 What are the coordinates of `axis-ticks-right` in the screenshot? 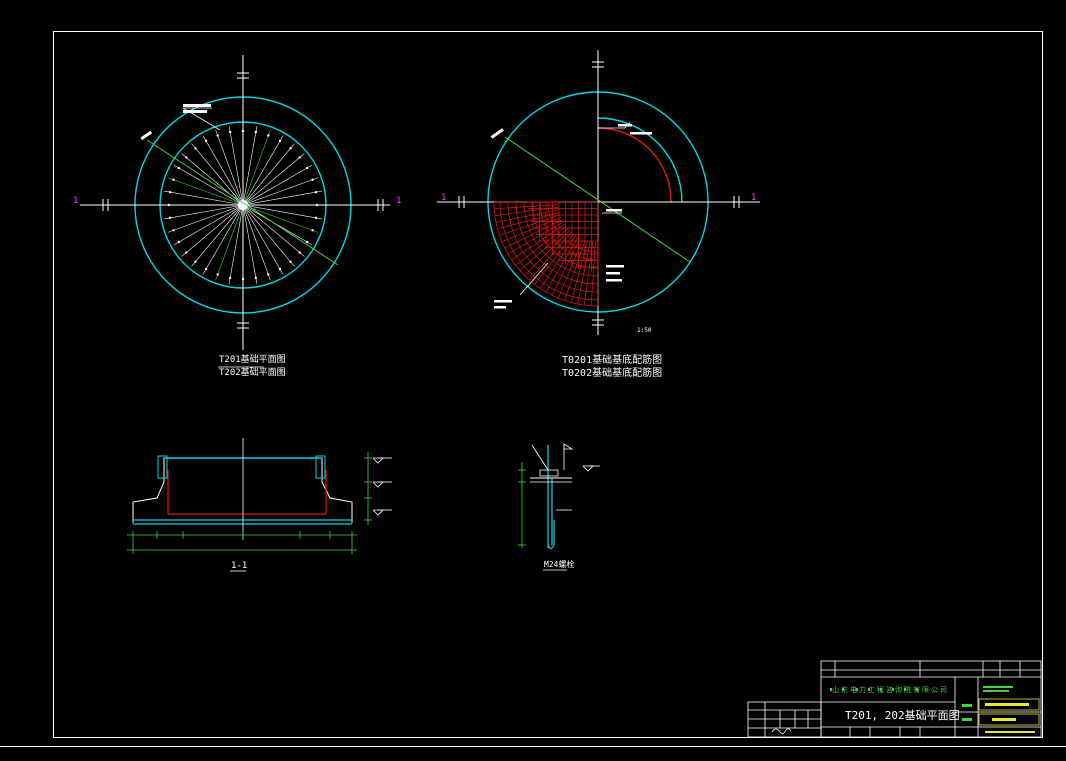 It's located at (599, 193).